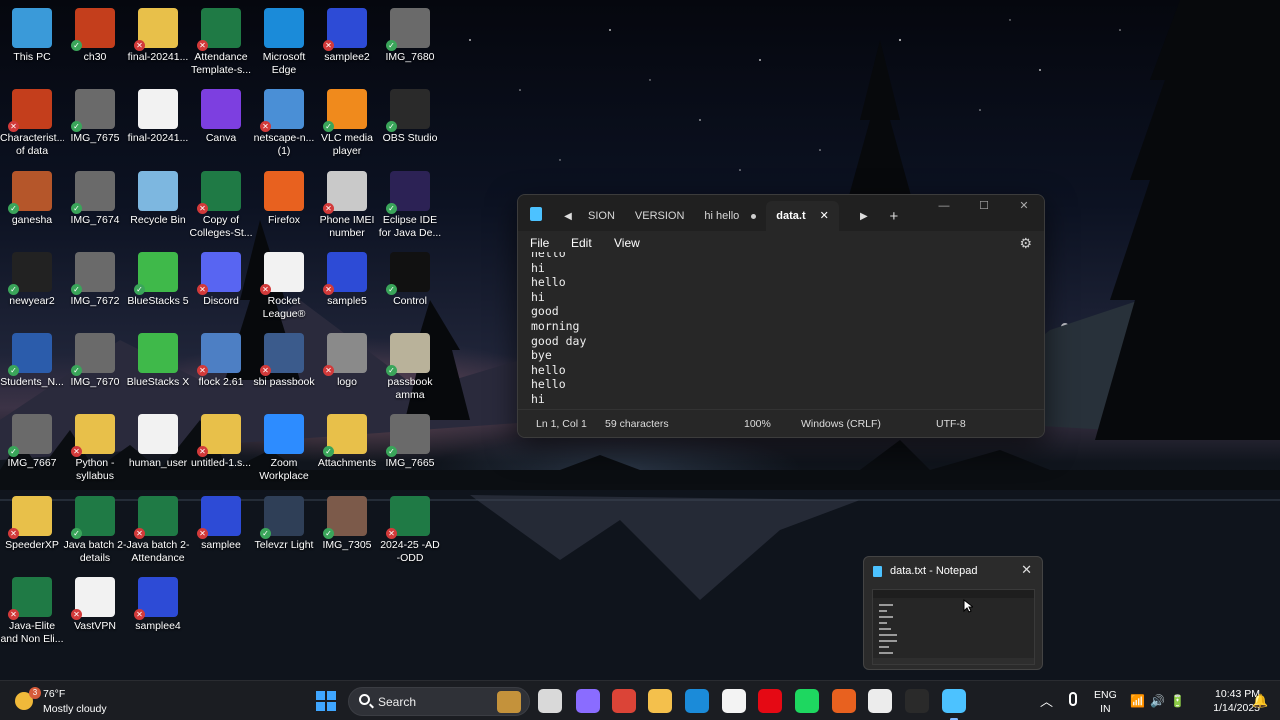  Describe the element at coordinates (824, 216) in the screenshot. I see `close-tab-icon: ✕` at that location.